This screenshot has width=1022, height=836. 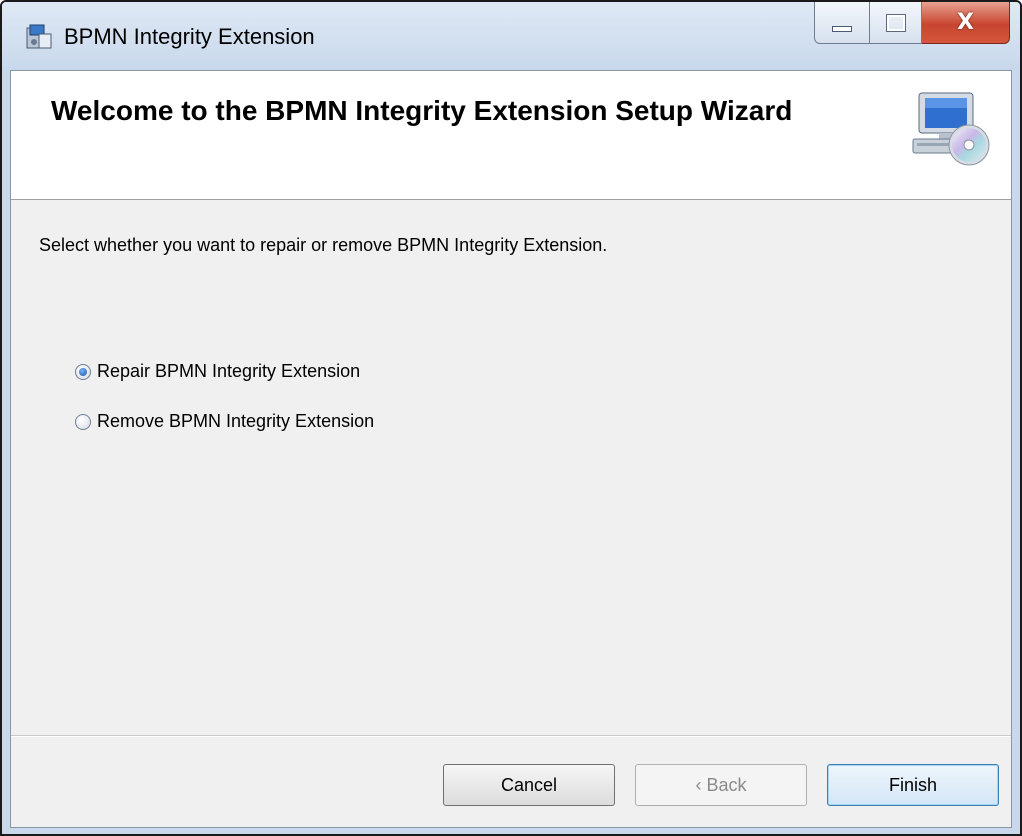 What do you see at coordinates (913, 785) in the screenshot?
I see `finish-button: Finish` at bounding box center [913, 785].